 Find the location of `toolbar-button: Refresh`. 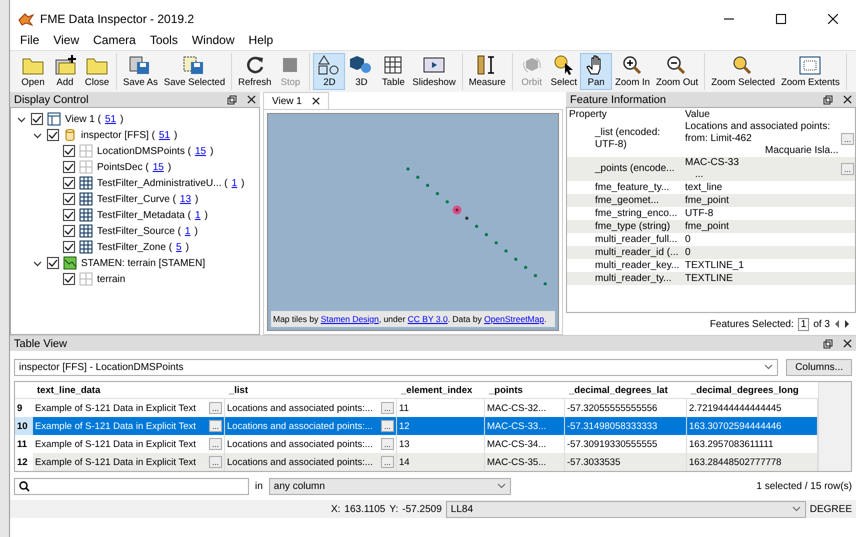

toolbar-button: Refresh is located at coordinates (254, 71).